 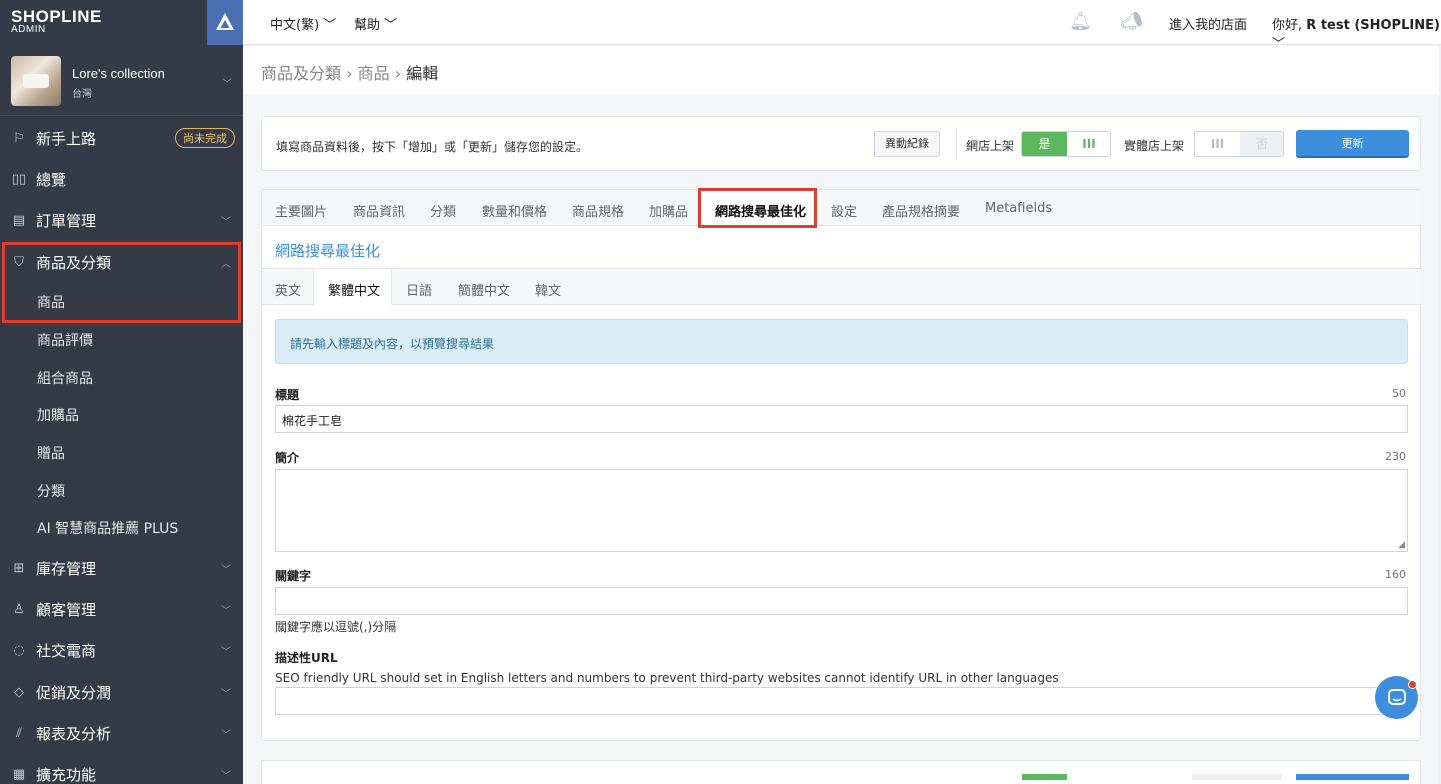 I want to click on clipboard-icon: ▤, so click(x=19, y=220).